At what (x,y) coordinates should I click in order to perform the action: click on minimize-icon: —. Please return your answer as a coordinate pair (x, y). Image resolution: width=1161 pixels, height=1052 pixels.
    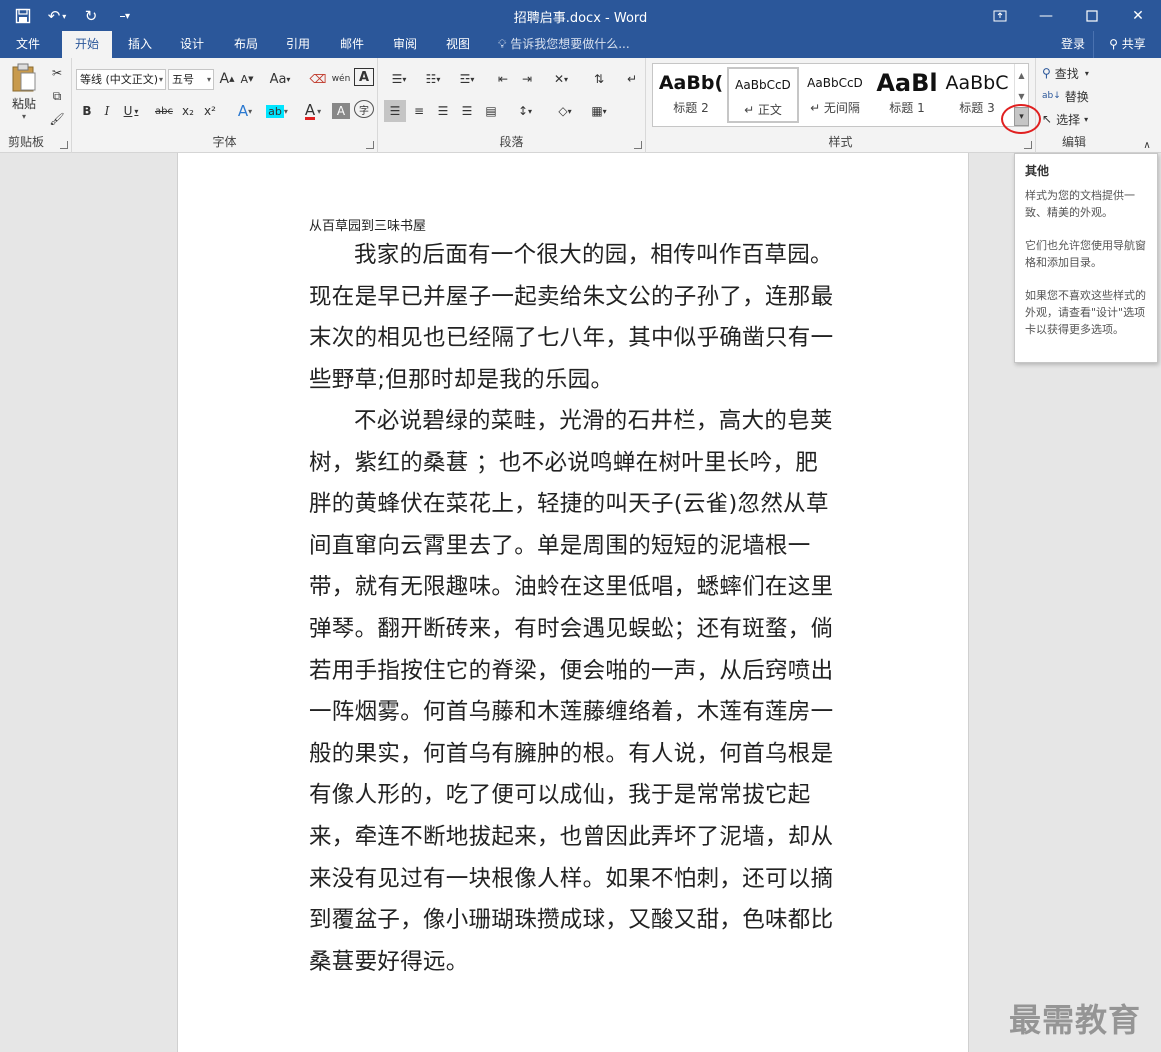
    Looking at the image, I should click on (1046, 15).